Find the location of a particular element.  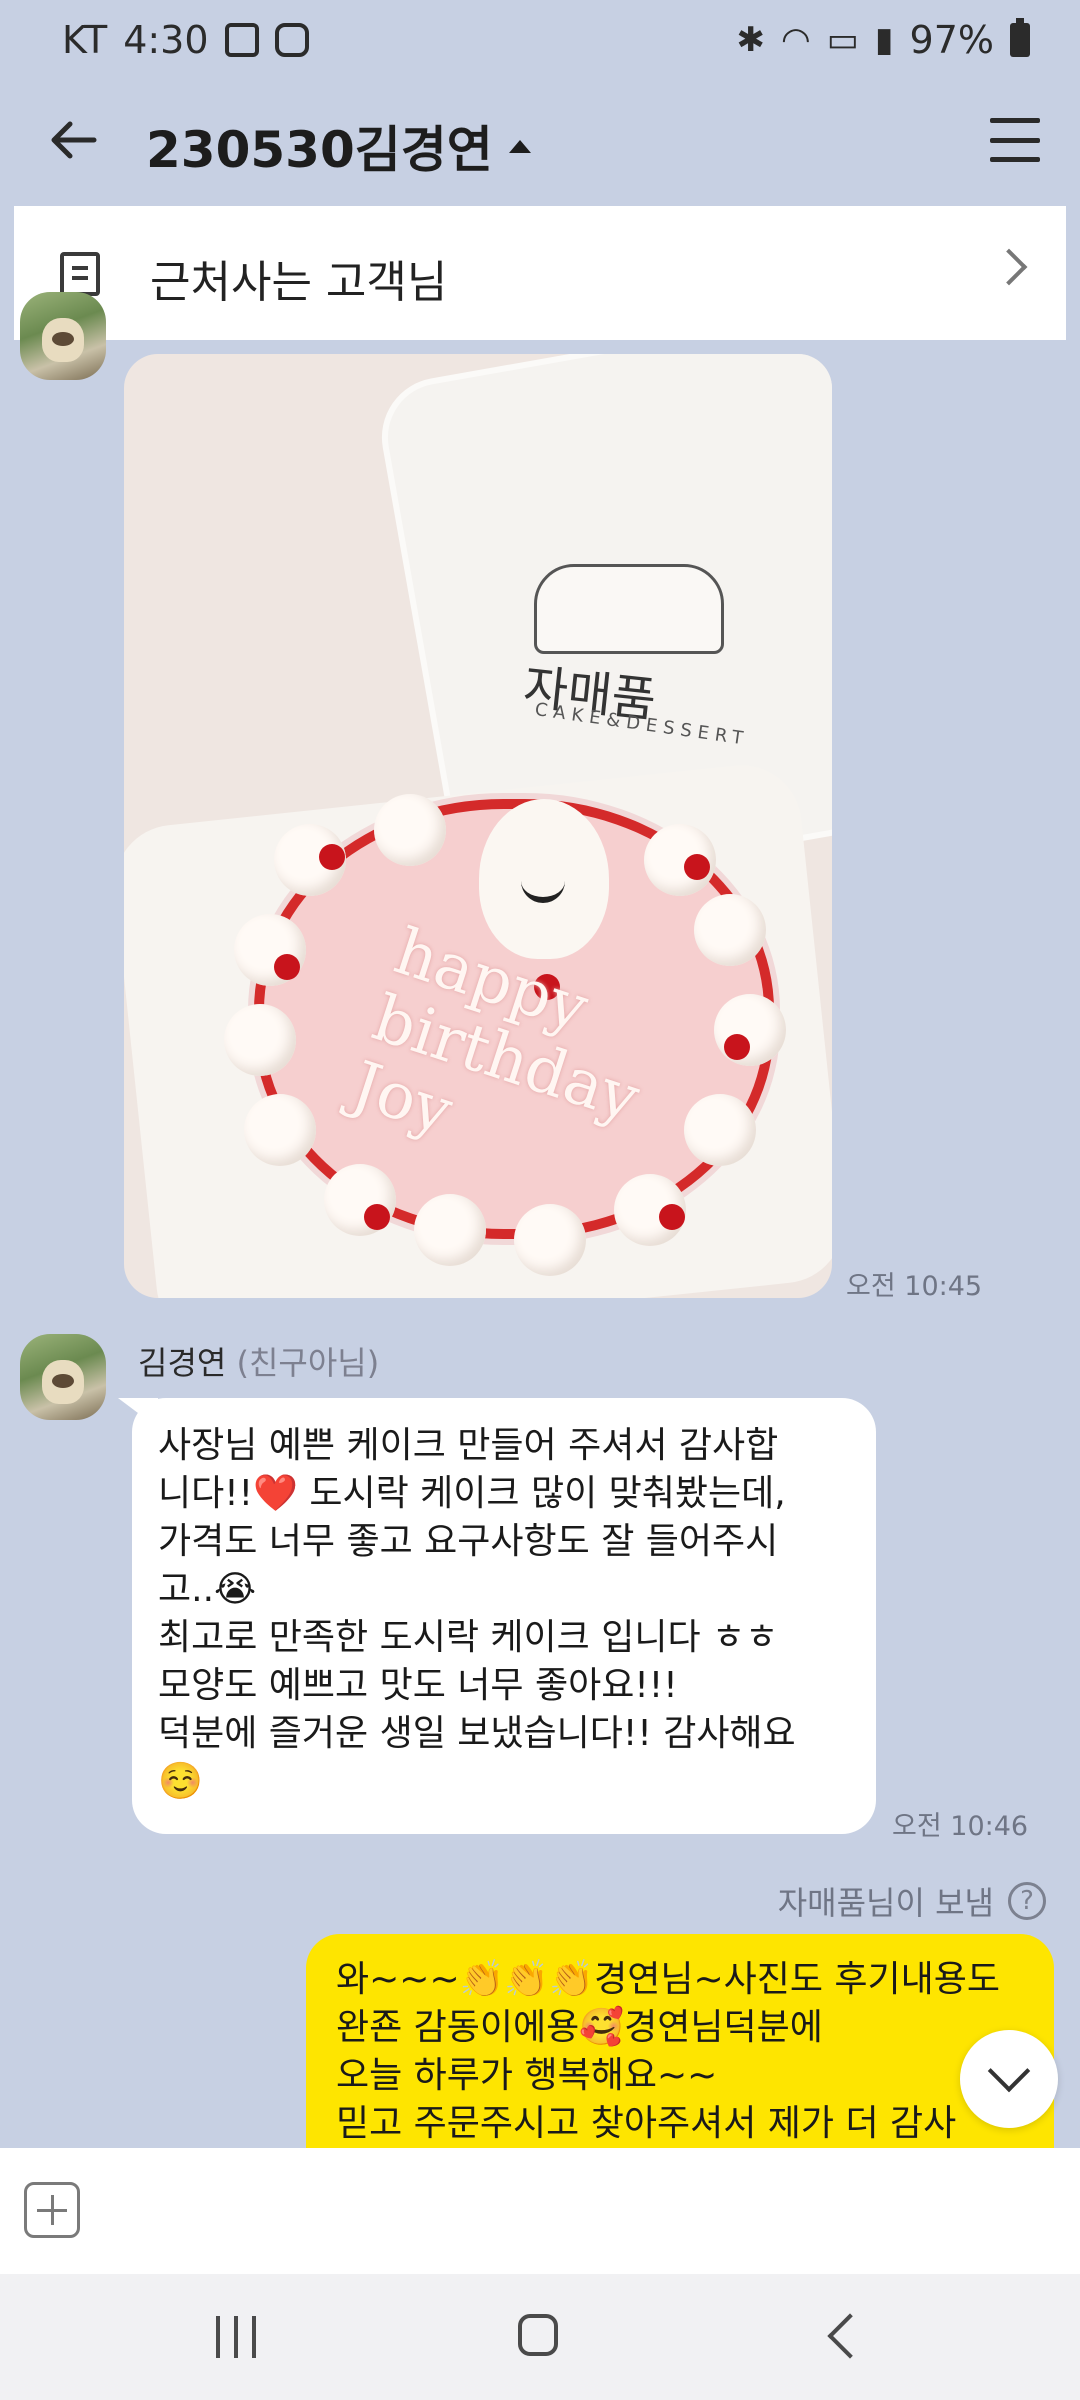

carrier-label: KT is located at coordinates (85, 40).